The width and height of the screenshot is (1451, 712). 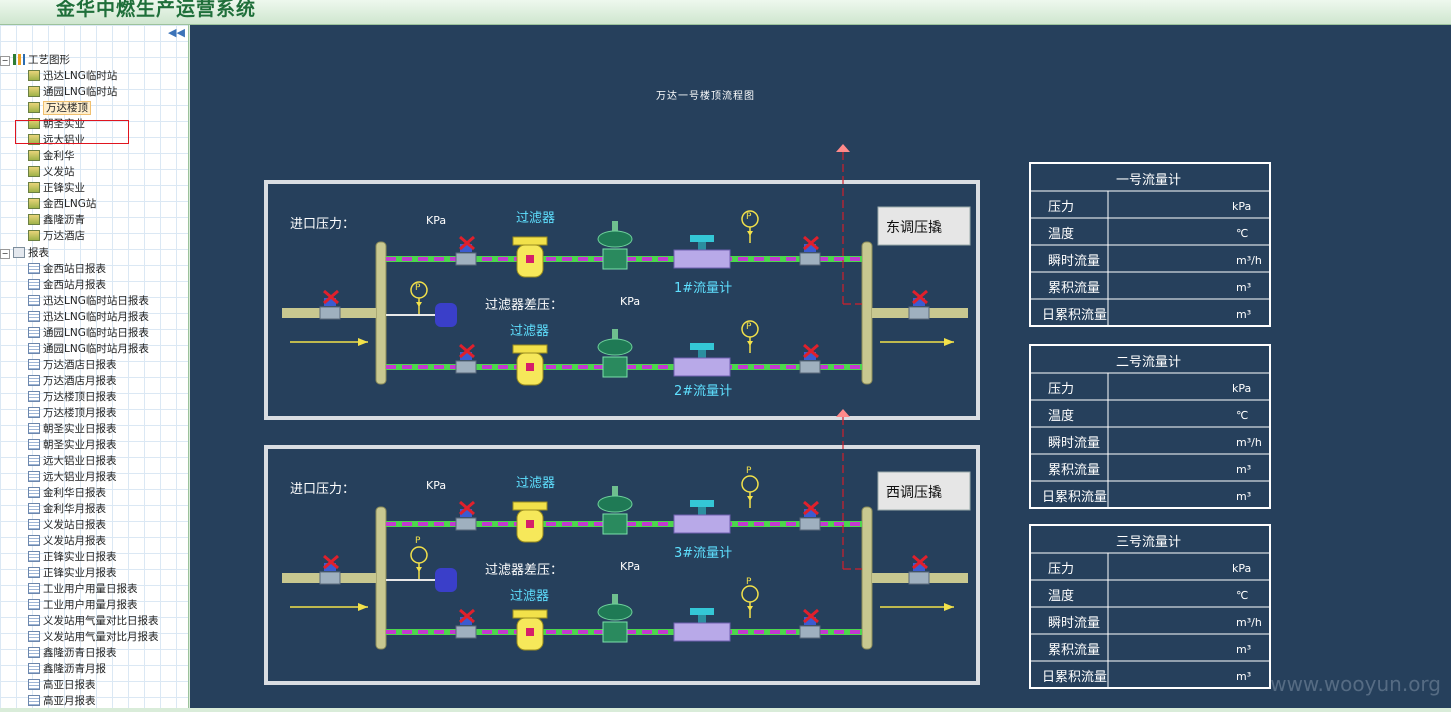 I want to click on meter-row-unit: kPa, so click(x=1242, y=388).